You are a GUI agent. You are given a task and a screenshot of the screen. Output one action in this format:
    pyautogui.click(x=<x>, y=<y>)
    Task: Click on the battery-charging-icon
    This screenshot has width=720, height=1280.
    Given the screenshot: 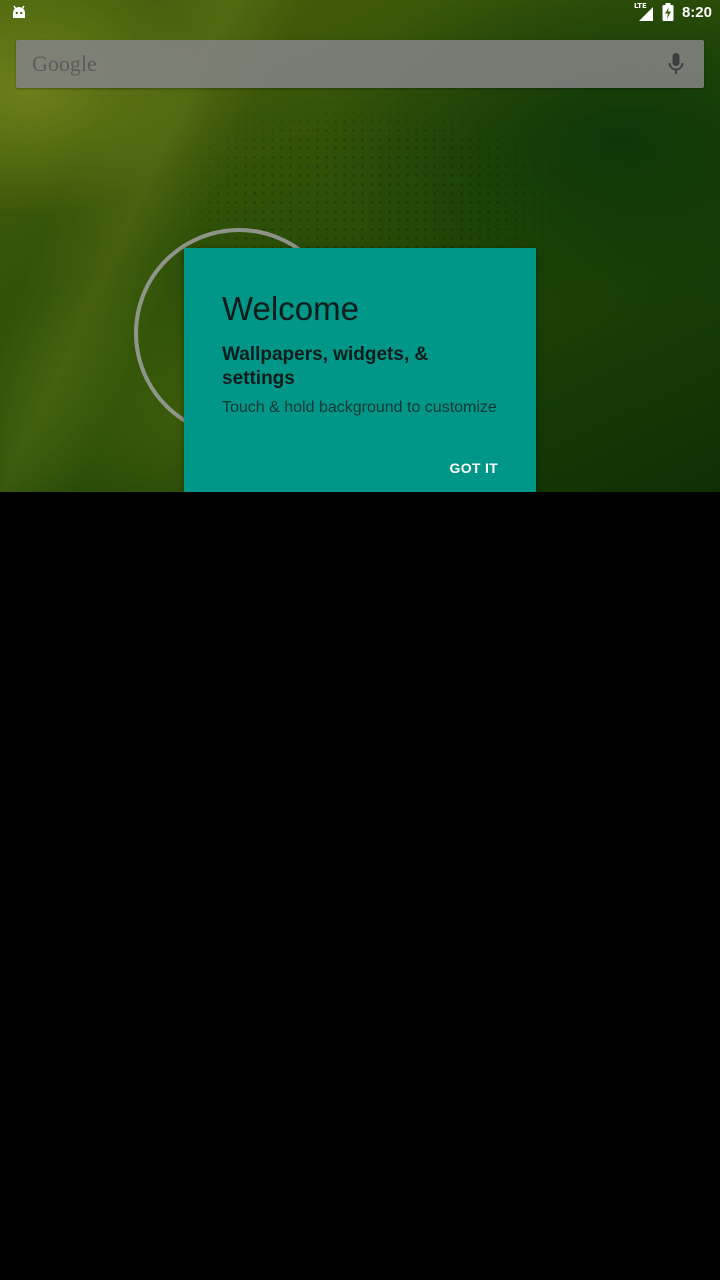 What is the action you would take?
    pyautogui.click(x=668, y=12)
    